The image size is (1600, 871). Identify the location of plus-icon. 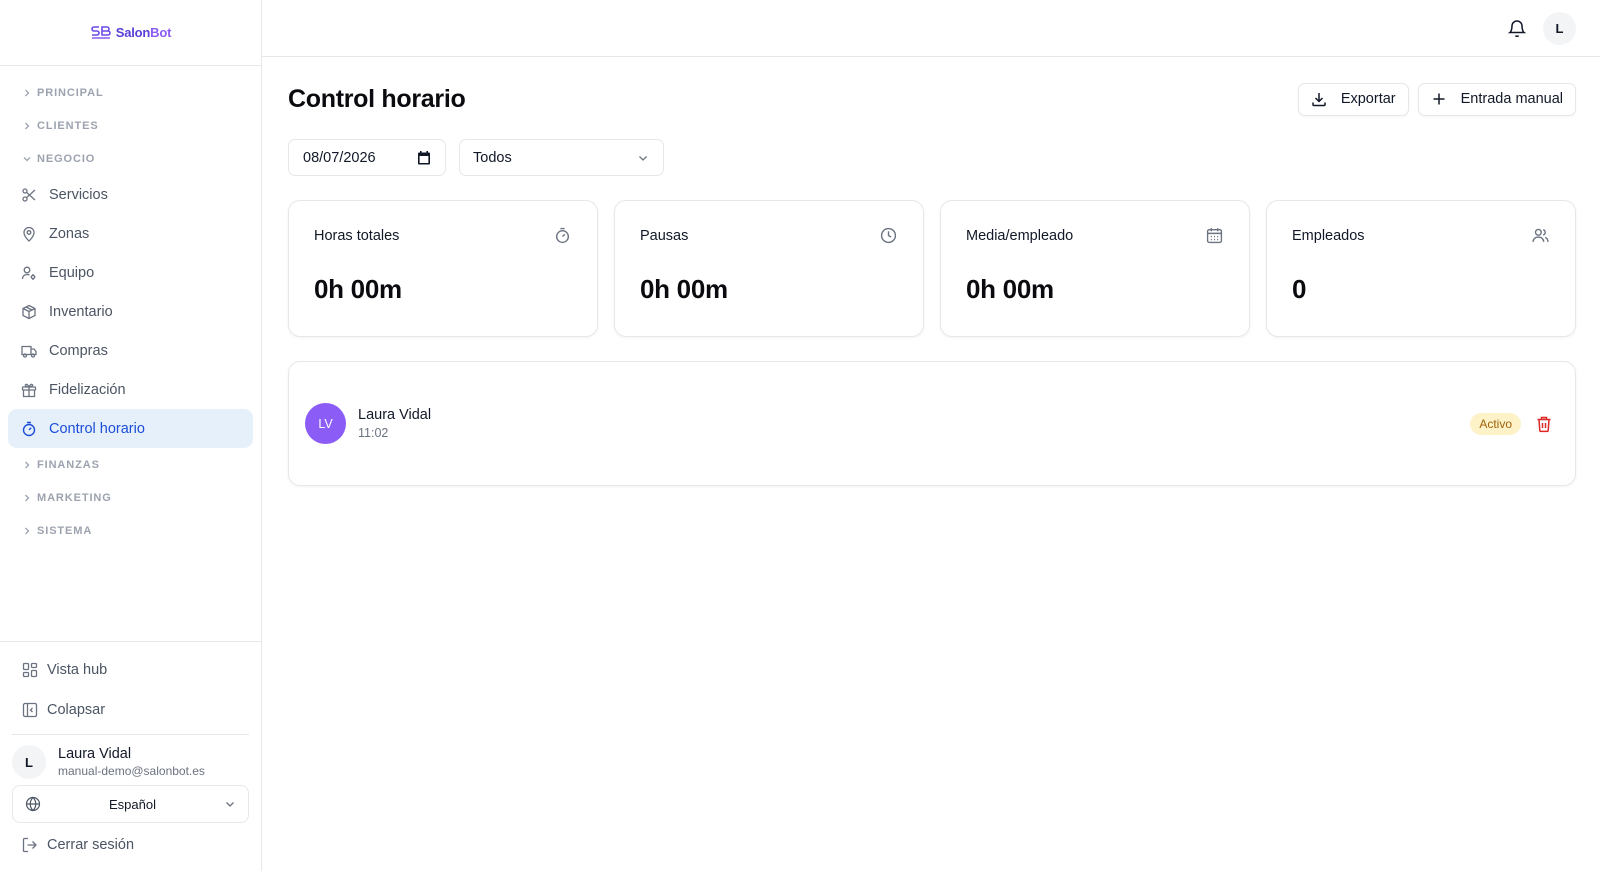
(1439, 99).